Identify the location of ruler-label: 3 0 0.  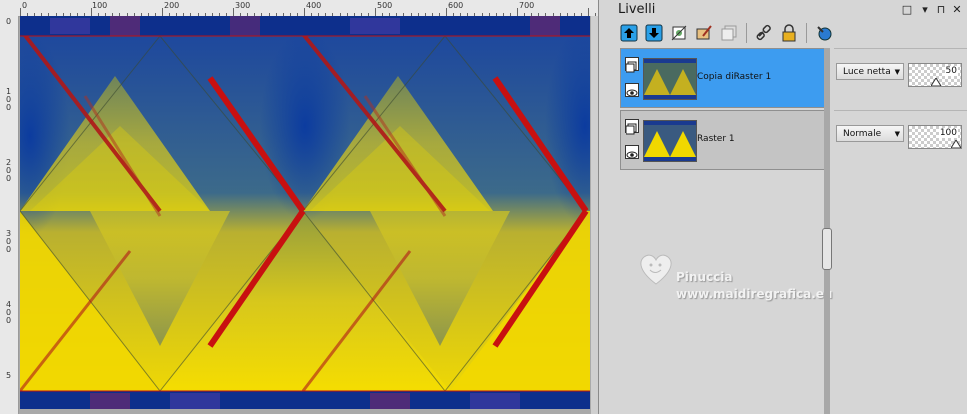
(9, 241).